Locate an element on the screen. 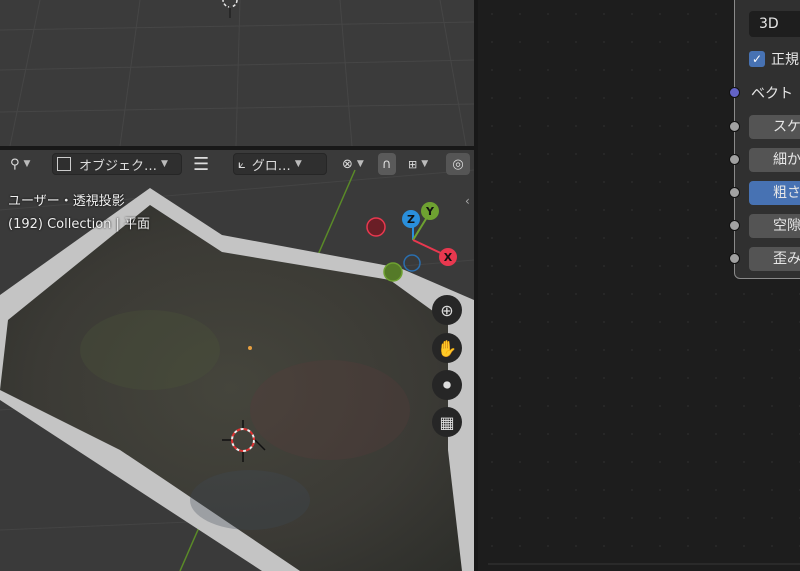 This screenshot has height=571, width=800. roughness-field: 粗さ is located at coordinates (774, 193).